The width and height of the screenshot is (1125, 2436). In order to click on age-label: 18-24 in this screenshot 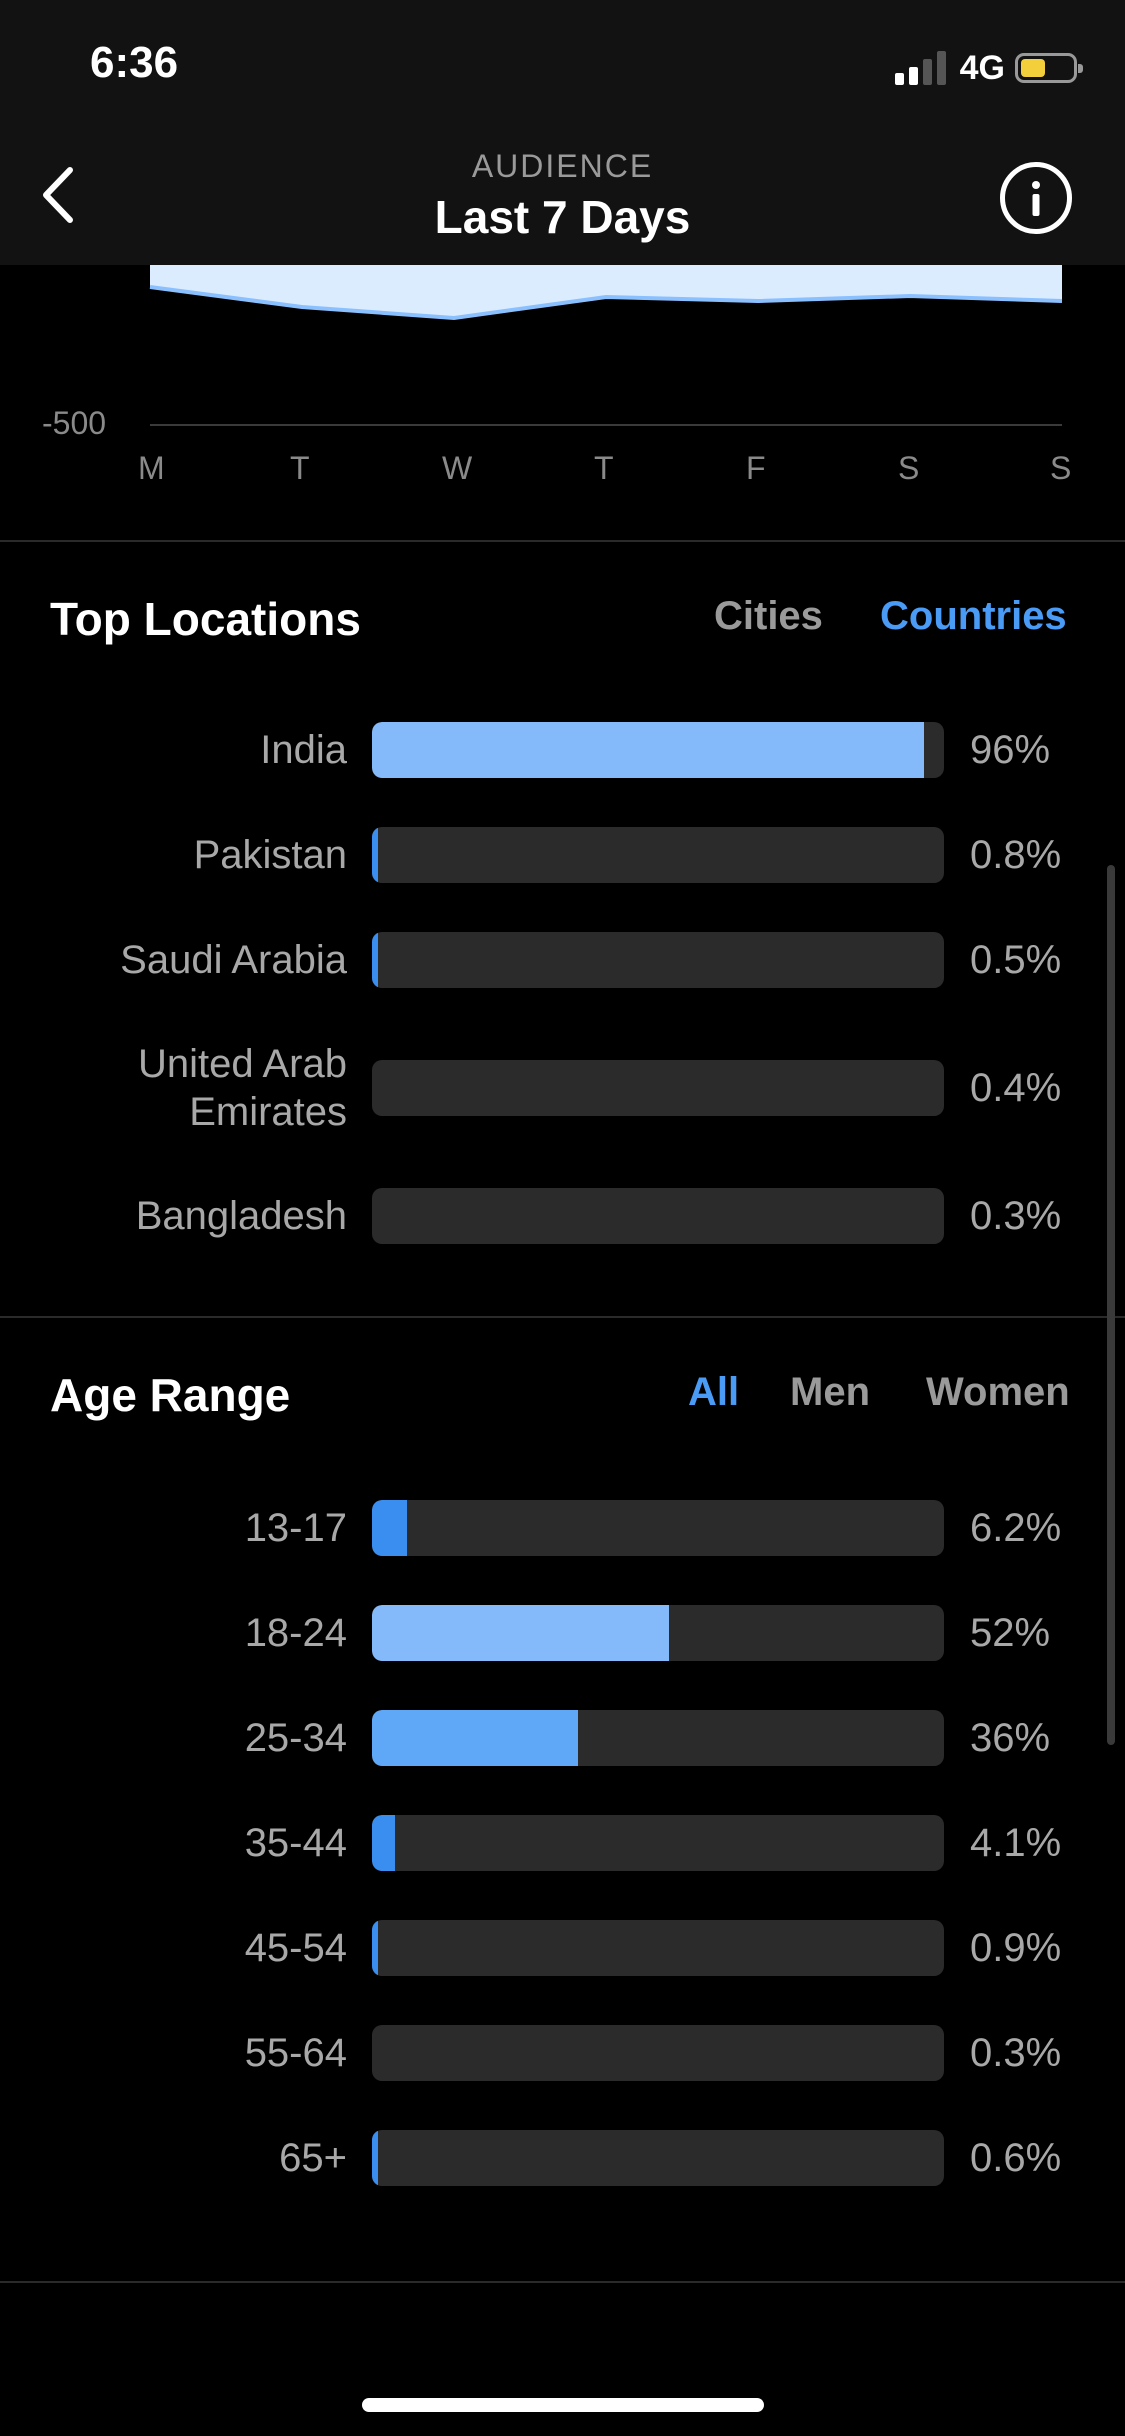, I will do `click(295, 1633)`.